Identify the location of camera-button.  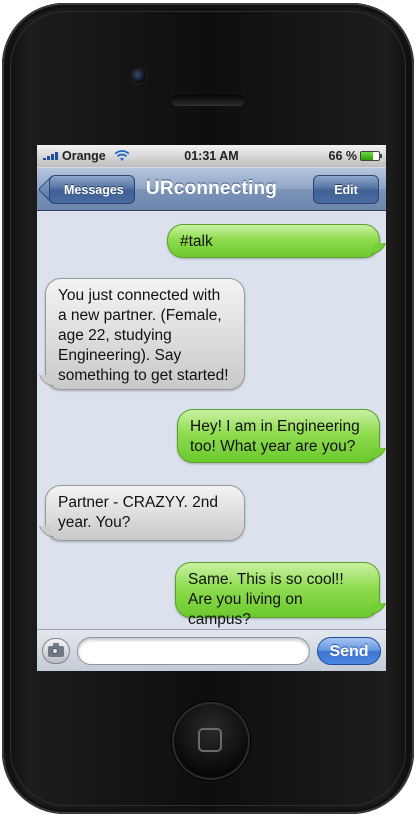
(56, 651).